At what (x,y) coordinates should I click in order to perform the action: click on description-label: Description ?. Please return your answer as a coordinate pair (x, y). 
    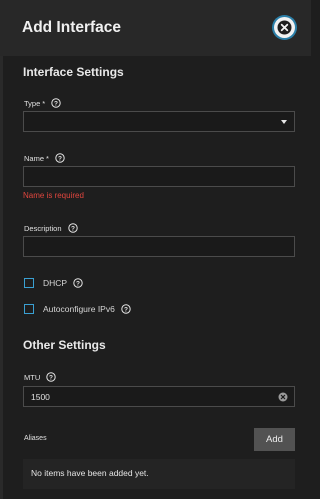
    Looking at the image, I should click on (51, 228).